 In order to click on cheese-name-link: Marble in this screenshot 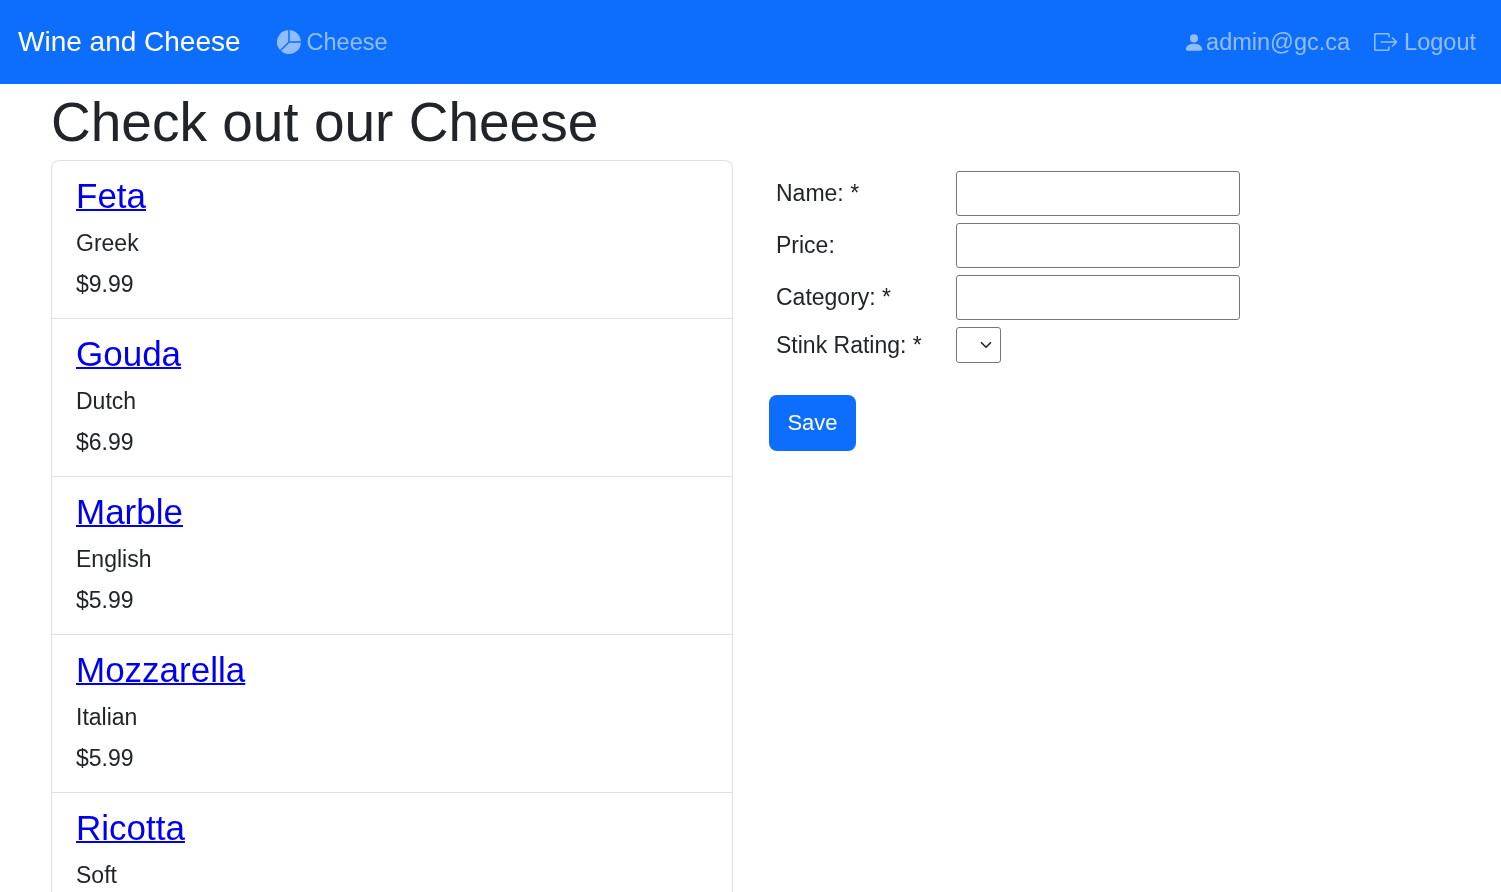, I will do `click(129, 512)`.